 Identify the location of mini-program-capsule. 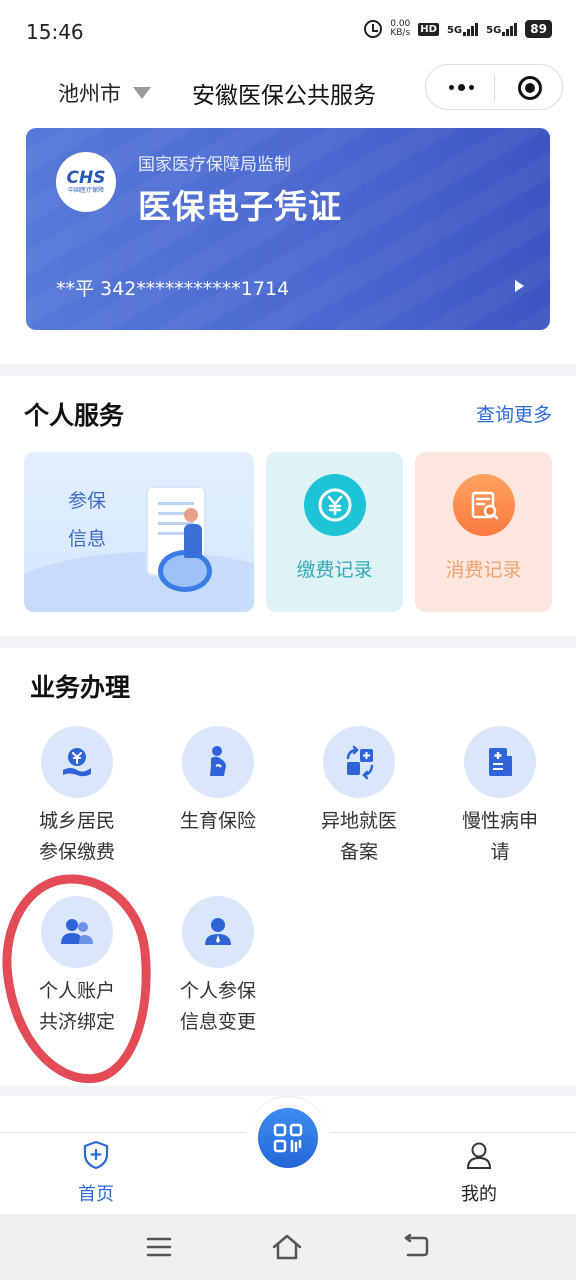
(494, 87).